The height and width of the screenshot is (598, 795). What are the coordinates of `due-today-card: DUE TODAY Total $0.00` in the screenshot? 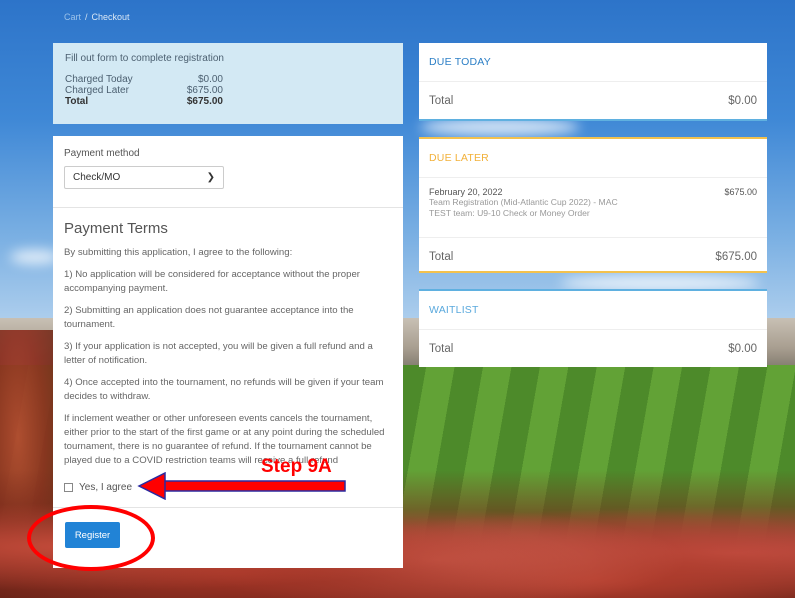 It's located at (593, 82).